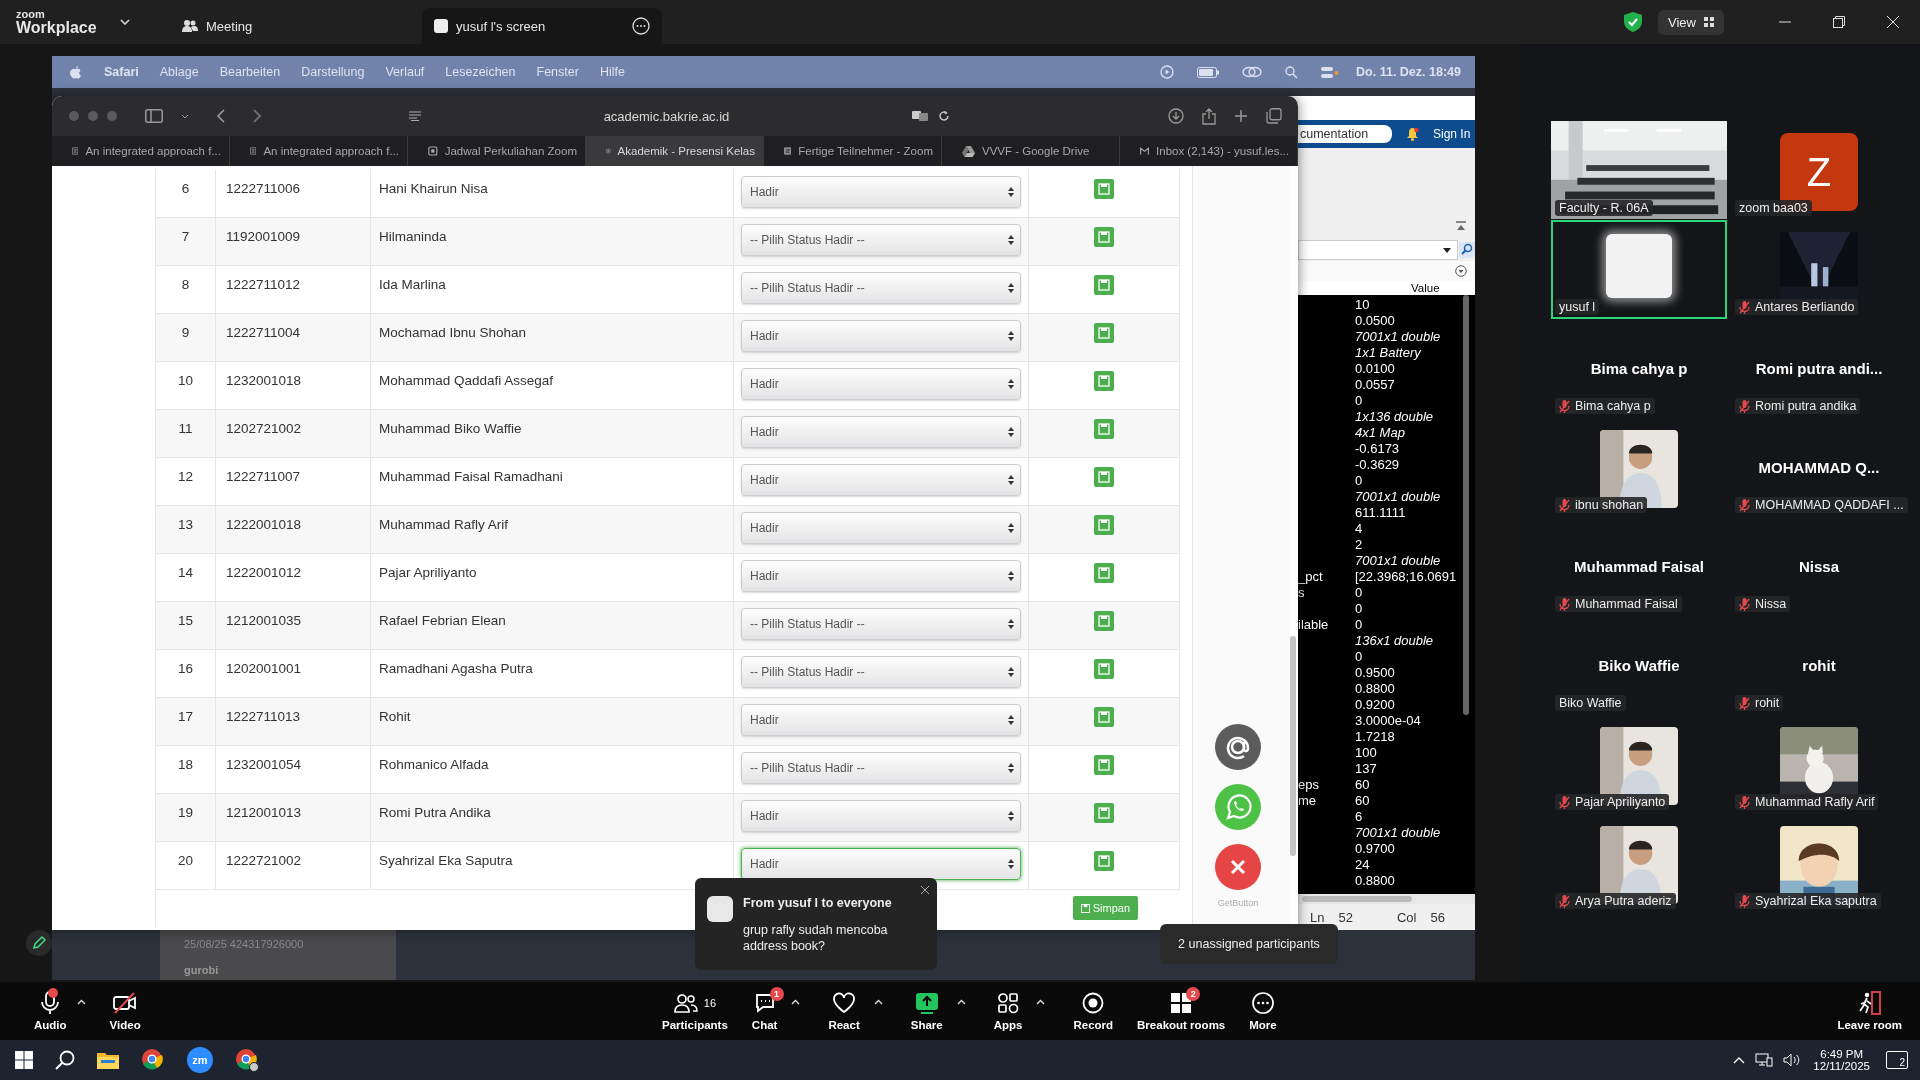  What do you see at coordinates (154, 116) in the screenshot?
I see `sidebar-icon` at bounding box center [154, 116].